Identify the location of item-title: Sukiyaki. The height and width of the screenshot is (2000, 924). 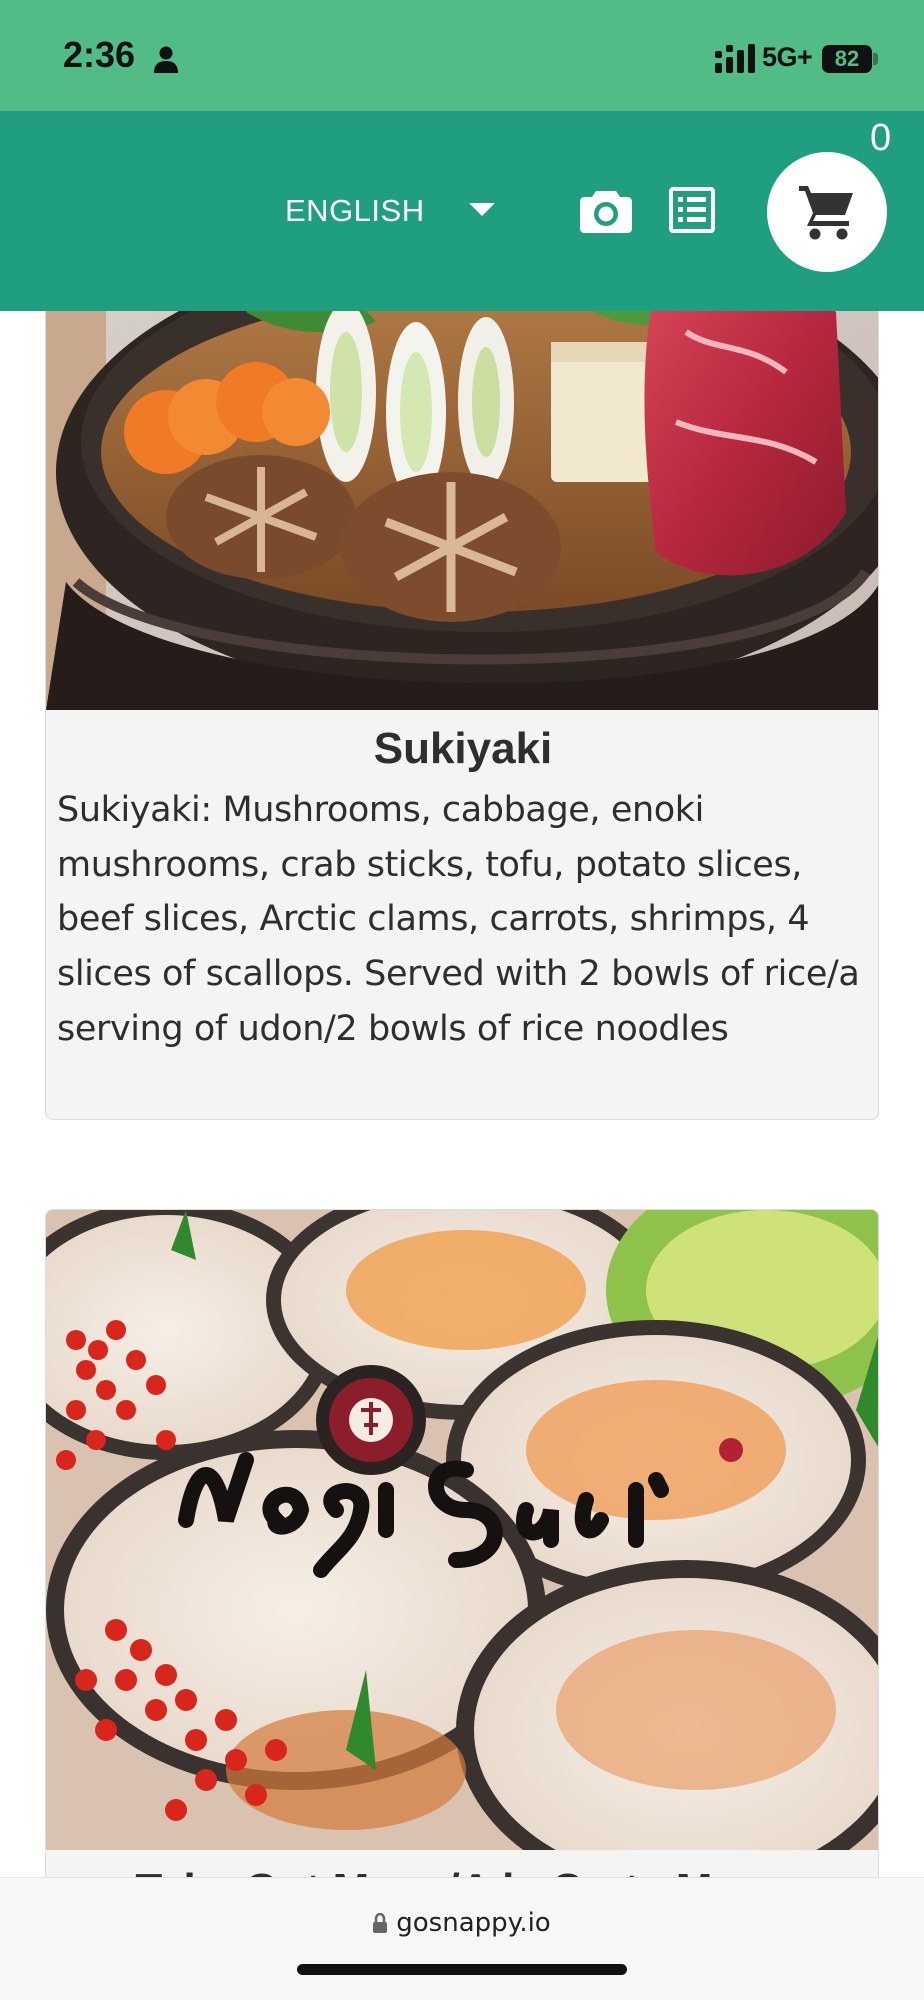
(463, 748).